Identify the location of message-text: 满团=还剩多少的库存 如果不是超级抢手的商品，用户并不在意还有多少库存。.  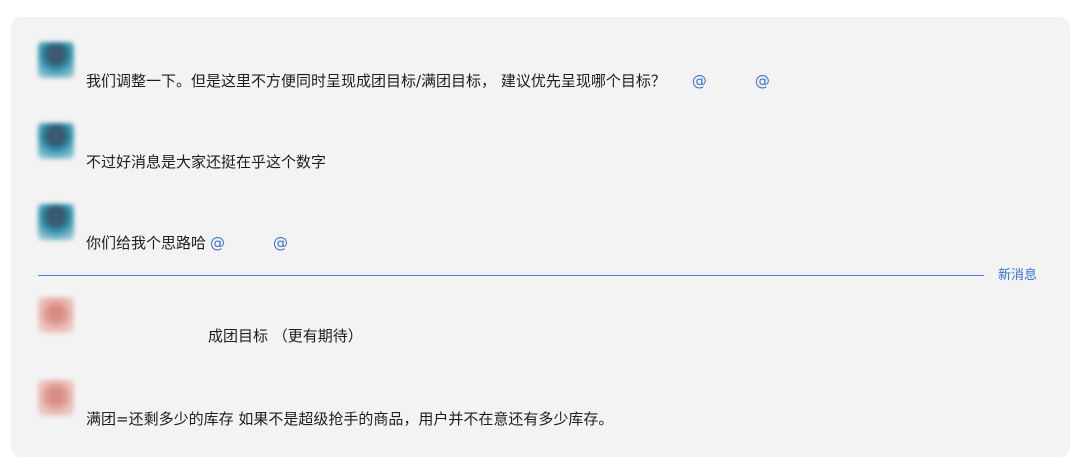
(349, 419).